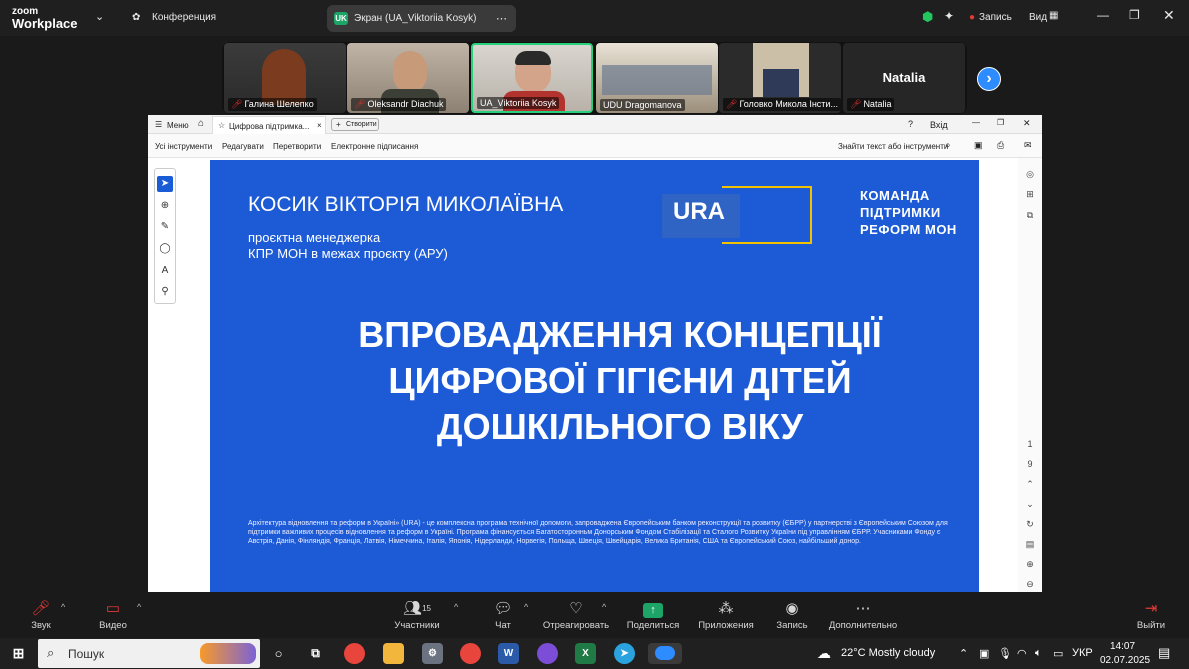 This screenshot has width=1189, height=669. What do you see at coordinates (508, 653) in the screenshot?
I see `word-icon: W` at bounding box center [508, 653].